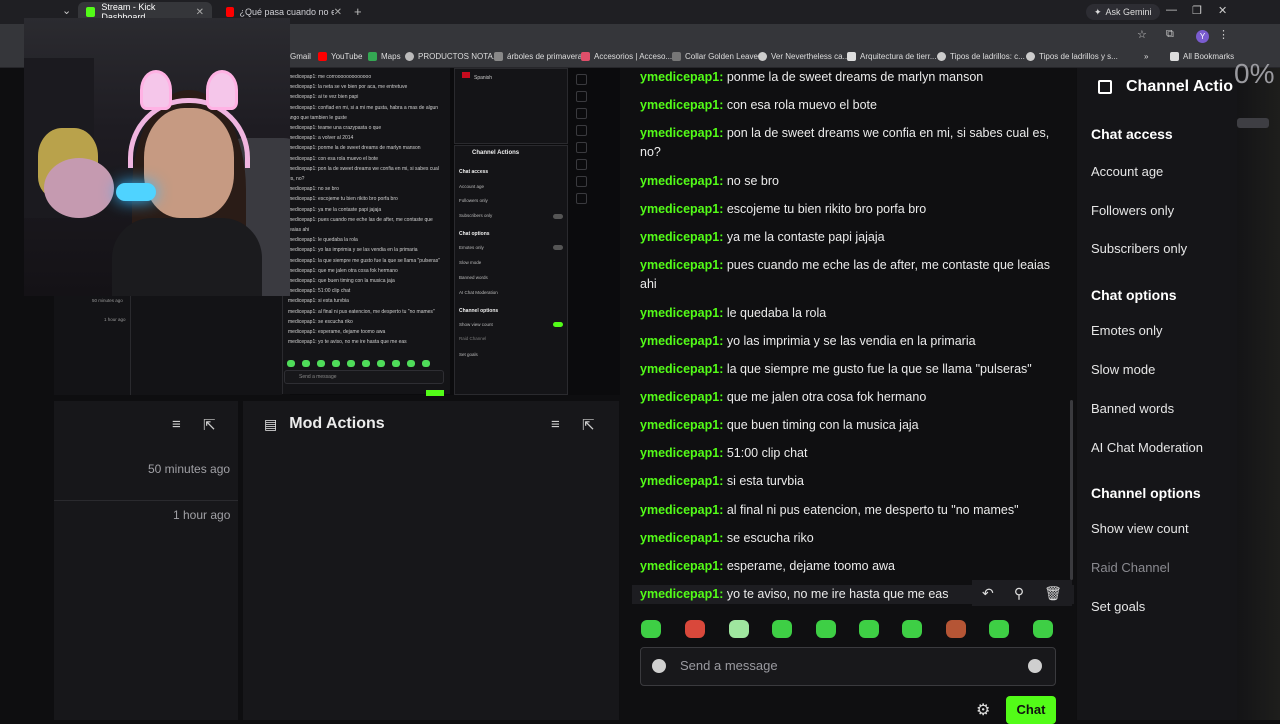  What do you see at coordinates (850, 481) in the screenshot?
I see `chat-message: ymedicepap1: si esta turvbia` at bounding box center [850, 481].